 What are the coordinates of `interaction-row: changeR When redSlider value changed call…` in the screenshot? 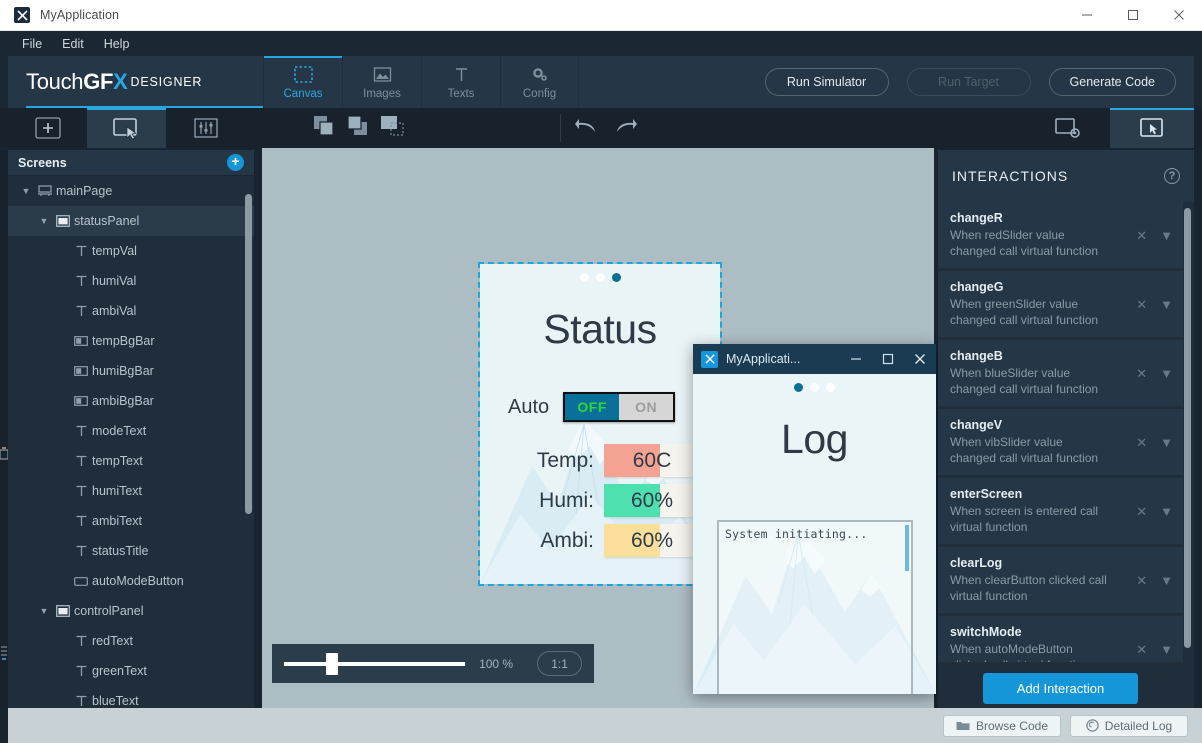 It's located at (1060, 235).